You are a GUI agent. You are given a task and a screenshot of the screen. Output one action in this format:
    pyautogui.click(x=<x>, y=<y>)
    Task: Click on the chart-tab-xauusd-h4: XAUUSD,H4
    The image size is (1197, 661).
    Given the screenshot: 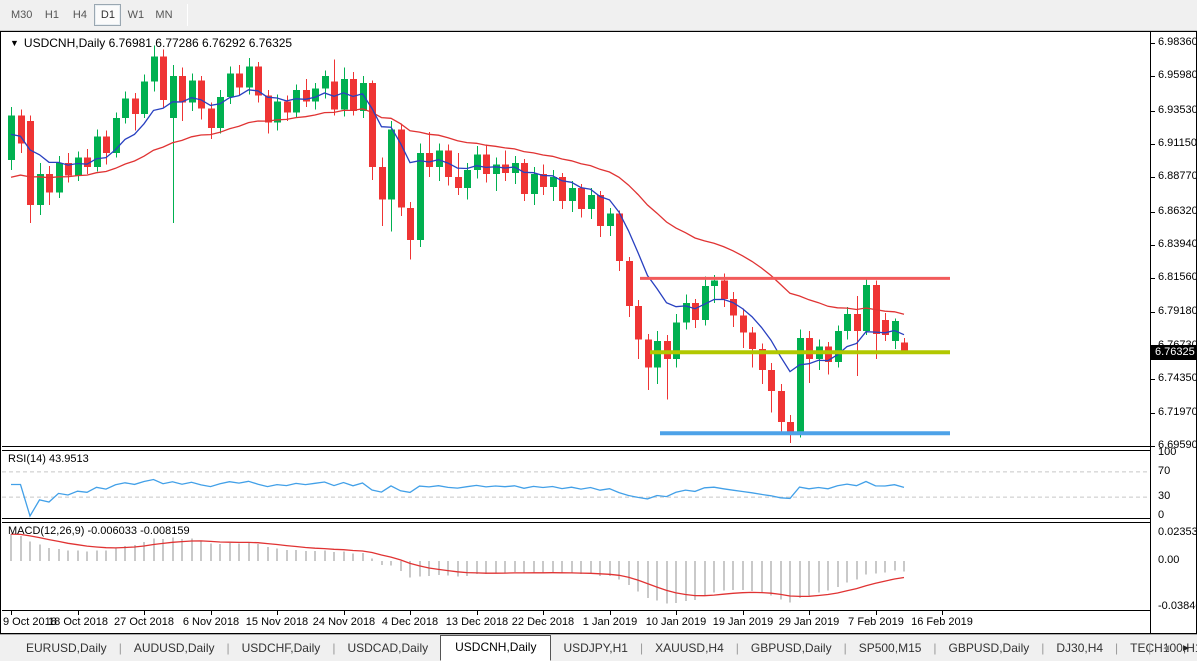 What is the action you would take?
    pyautogui.click(x=689, y=648)
    